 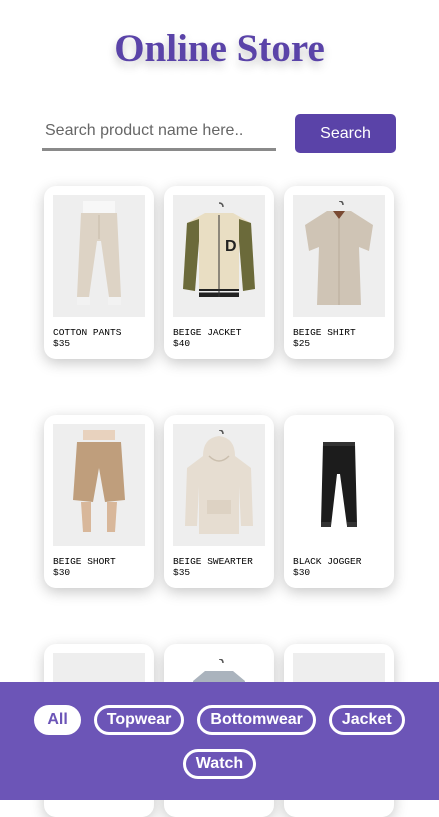 I want to click on product-card: COTTON PANTS $35, so click(x=99, y=272).